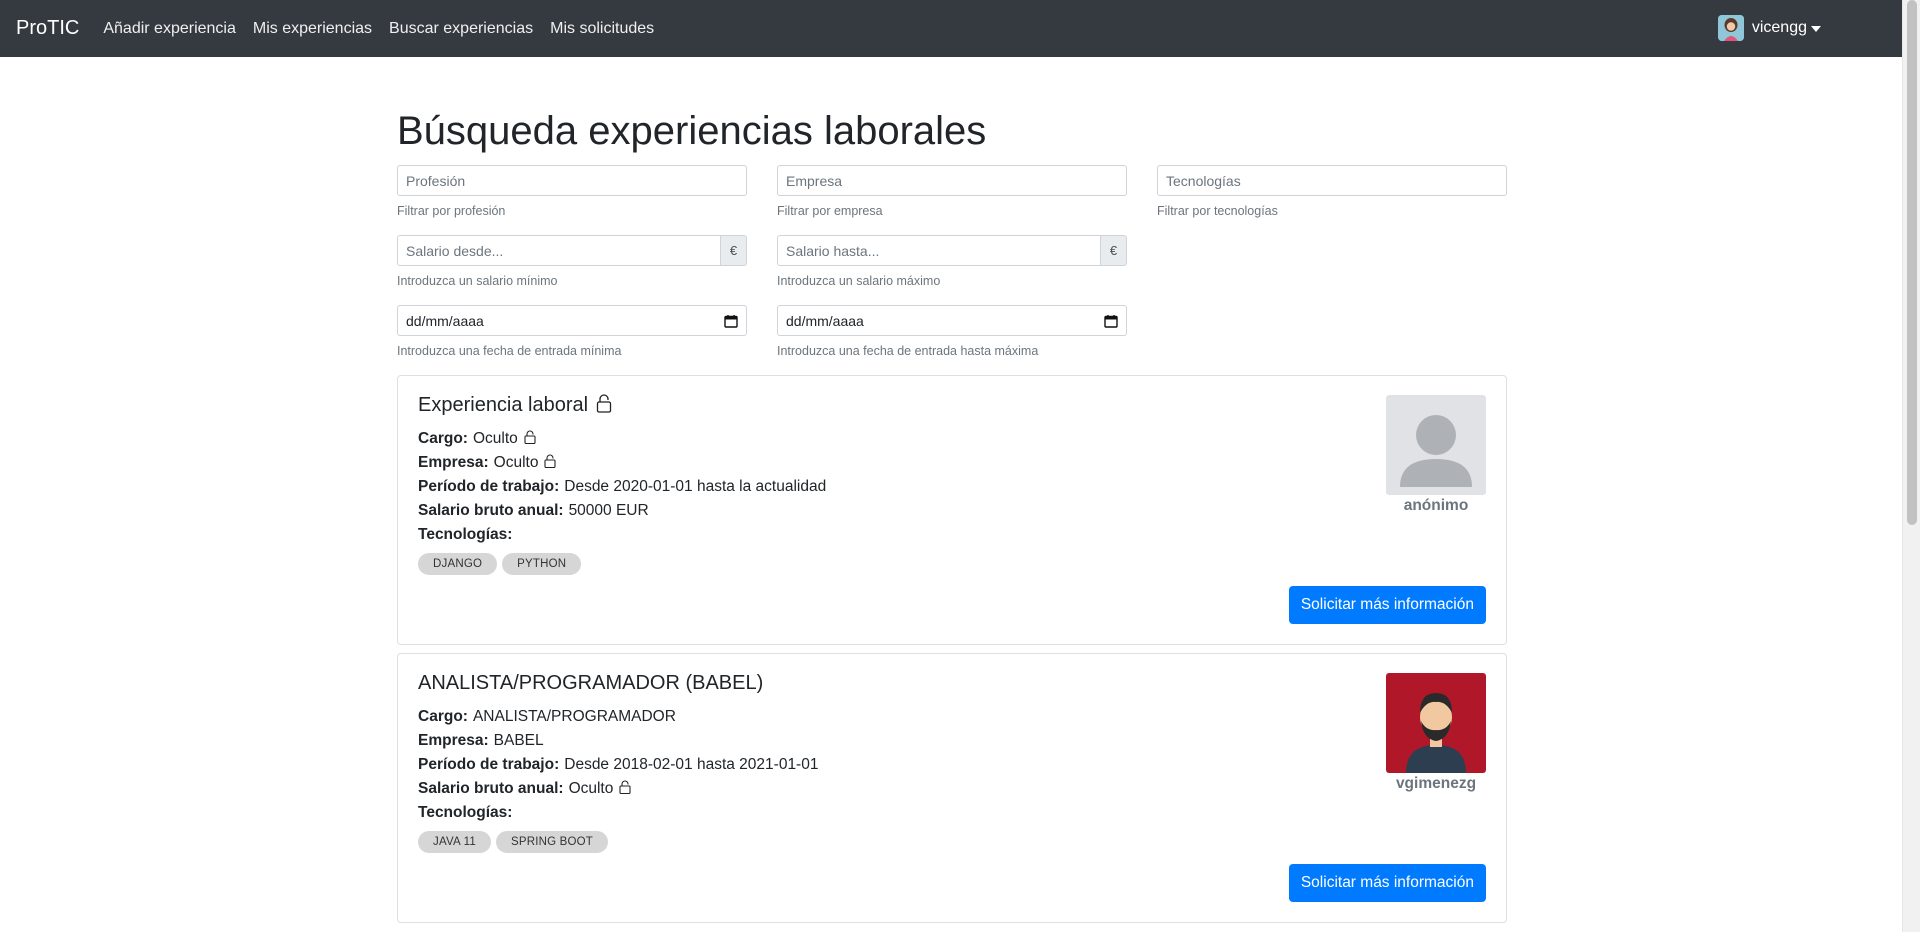  Describe the element at coordinates (622, 463) in the screenshot. I see `empresa-row: Empresa: Oculto` at that location.